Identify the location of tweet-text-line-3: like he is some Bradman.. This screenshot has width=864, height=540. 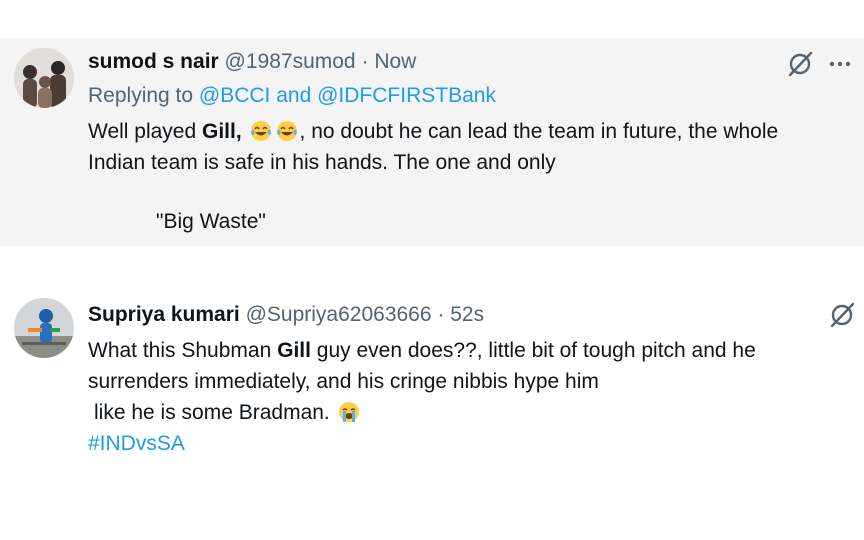
(468, 412).